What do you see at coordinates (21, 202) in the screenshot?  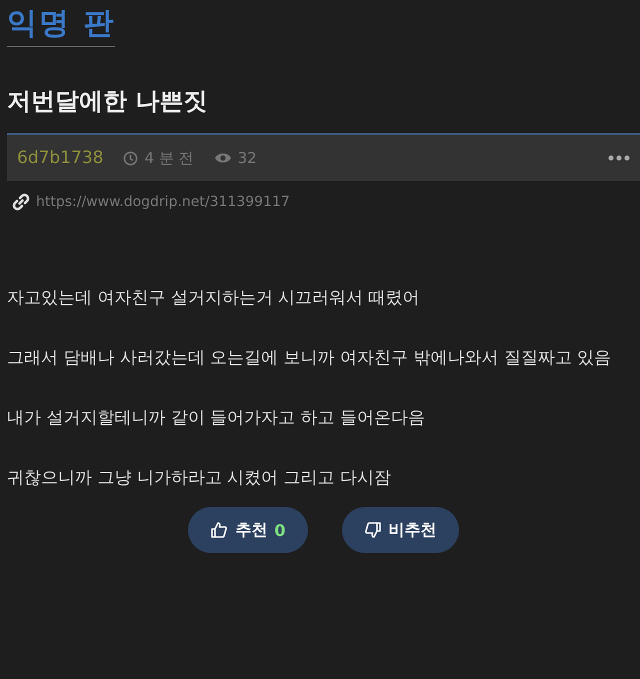 I see `link-icon` at bounding box center [21, 202].